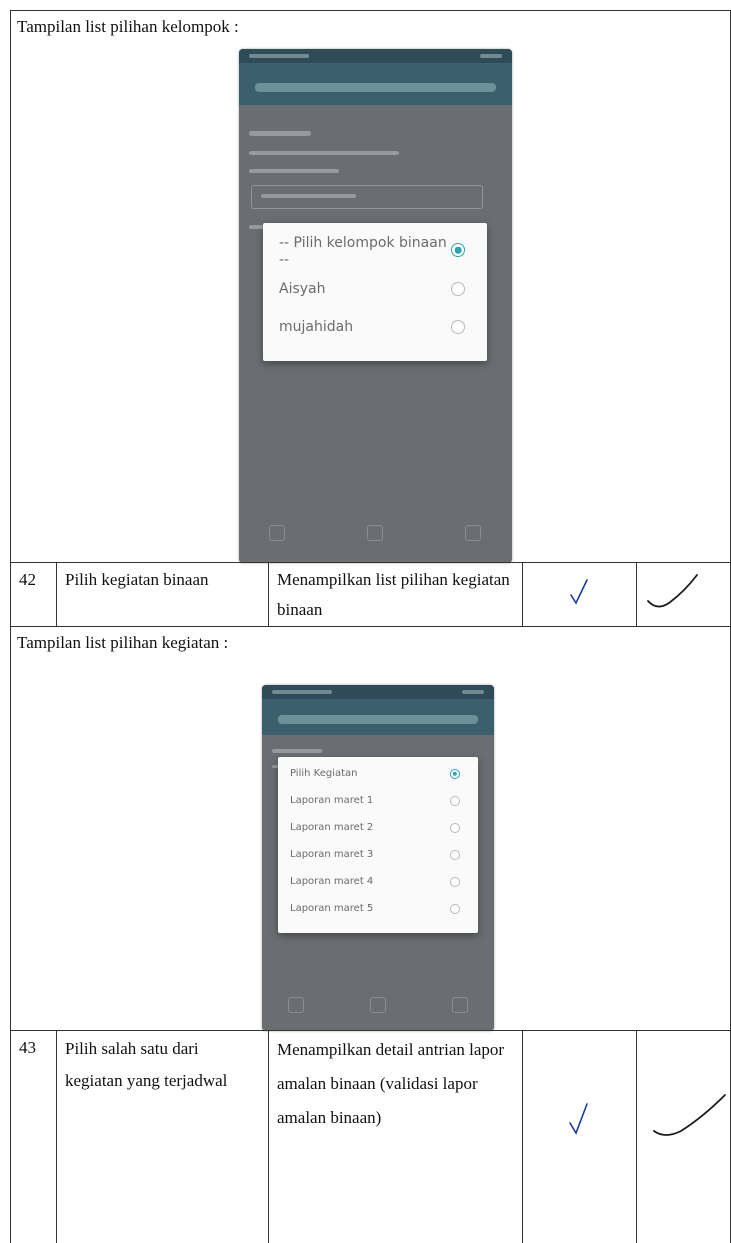  I want to click on option-label: -- Pilih kelompok binaan --, so click(363, 251).